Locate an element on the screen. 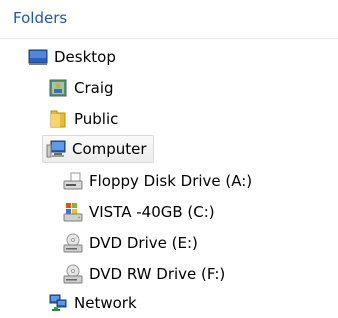 This screenshot has height=318, width=338. tree-item-public: Public is located at coordinates (83, 119).